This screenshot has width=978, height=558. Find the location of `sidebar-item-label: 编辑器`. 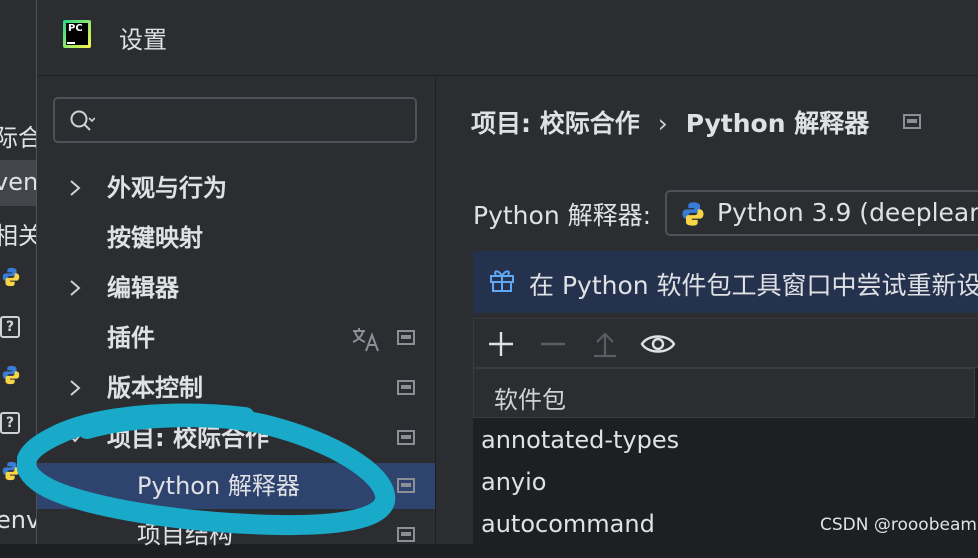

sidebar-item-label: 编辑器 is located at coordinates (143, 288).